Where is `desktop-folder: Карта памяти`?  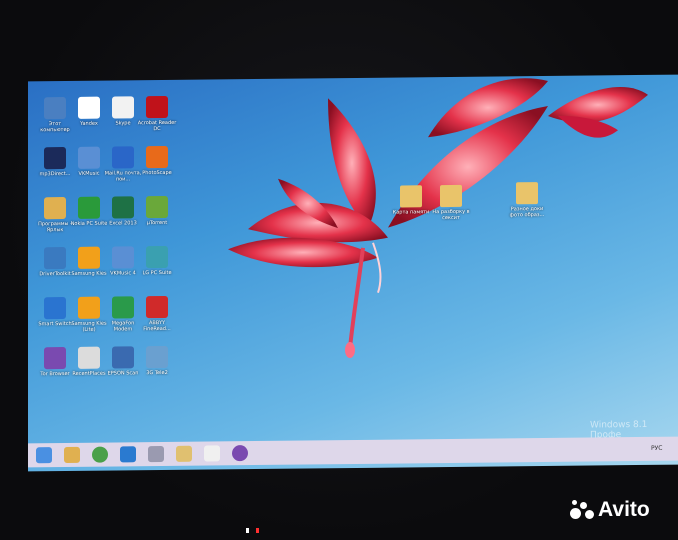
desktop-folder: Карта памяти is located at coordinates (411, 200).